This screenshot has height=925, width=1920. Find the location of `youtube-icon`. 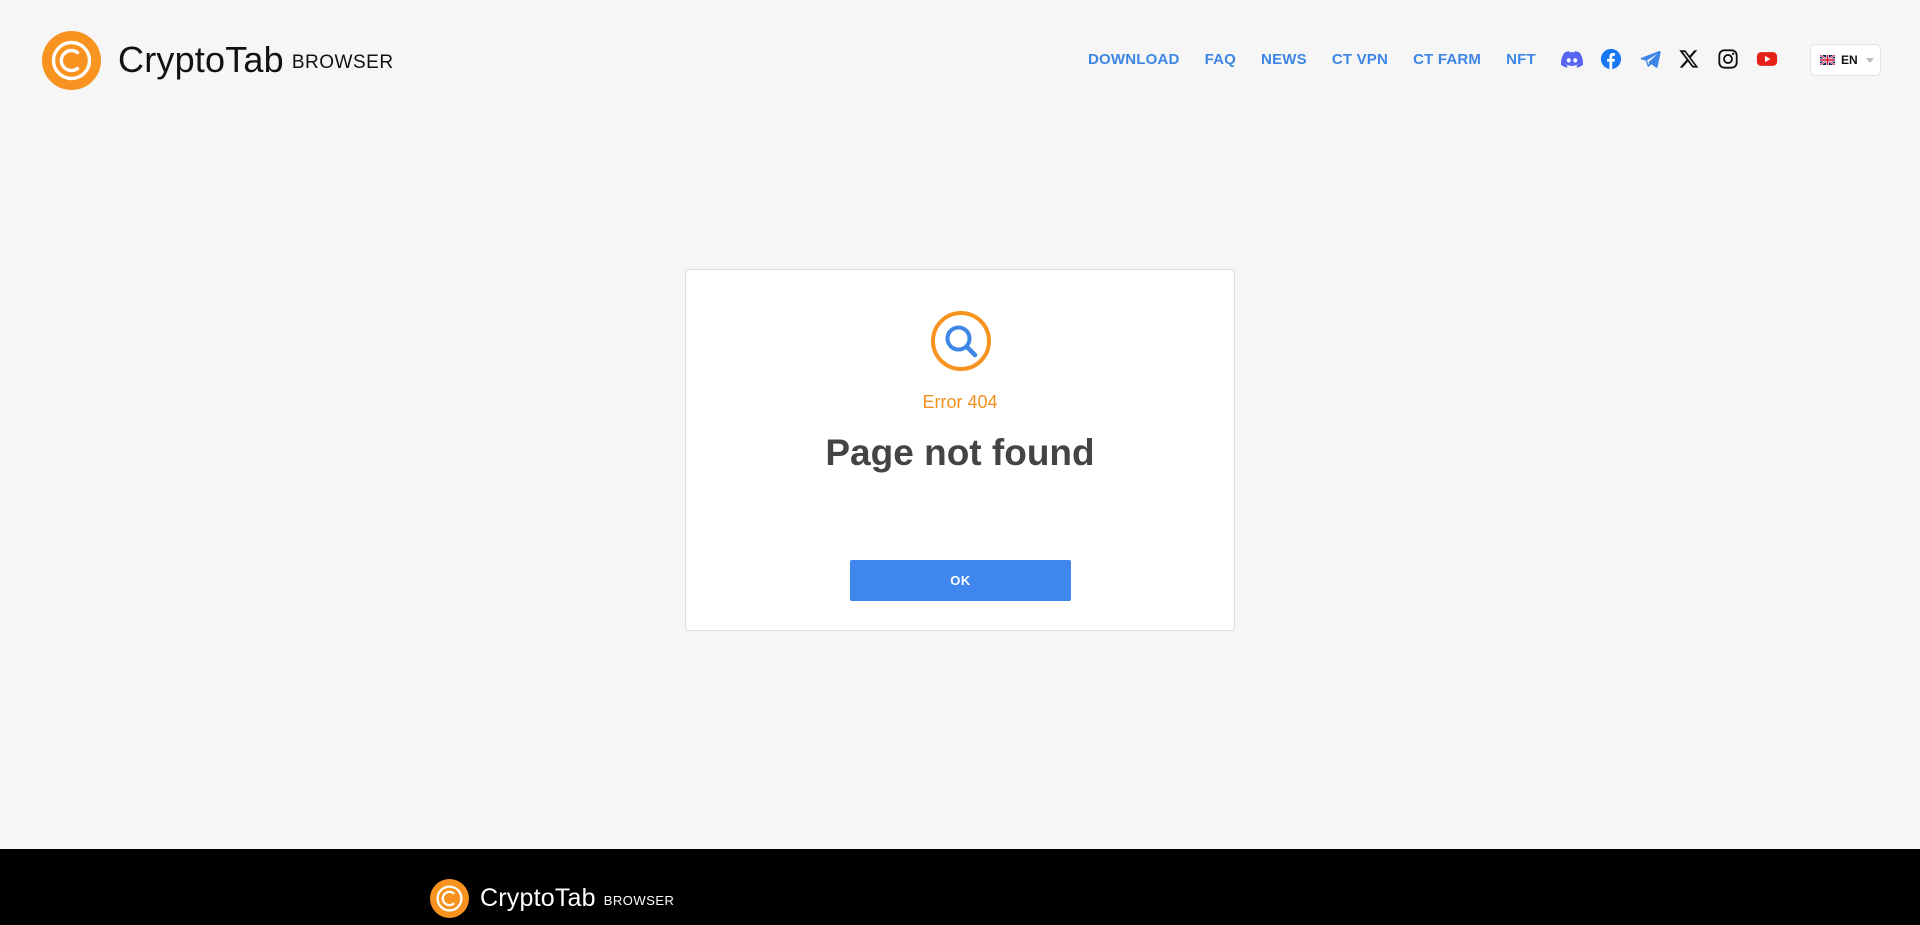

youtube-icon is located at coordinates (1767, 59).